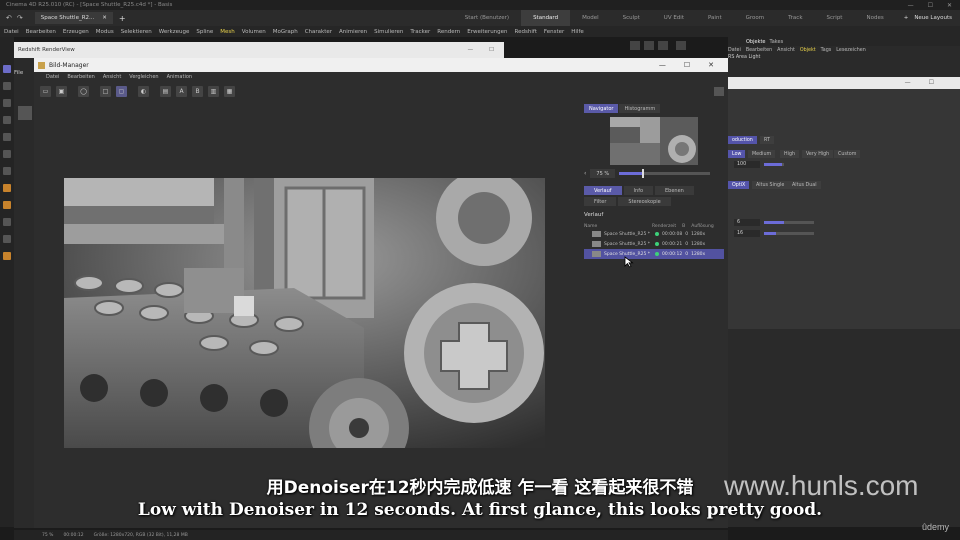 The image size is (960, 540). Describe the element at coordinates (767, 140) in the screenshot. I see `tab-rt: RT` at that location.